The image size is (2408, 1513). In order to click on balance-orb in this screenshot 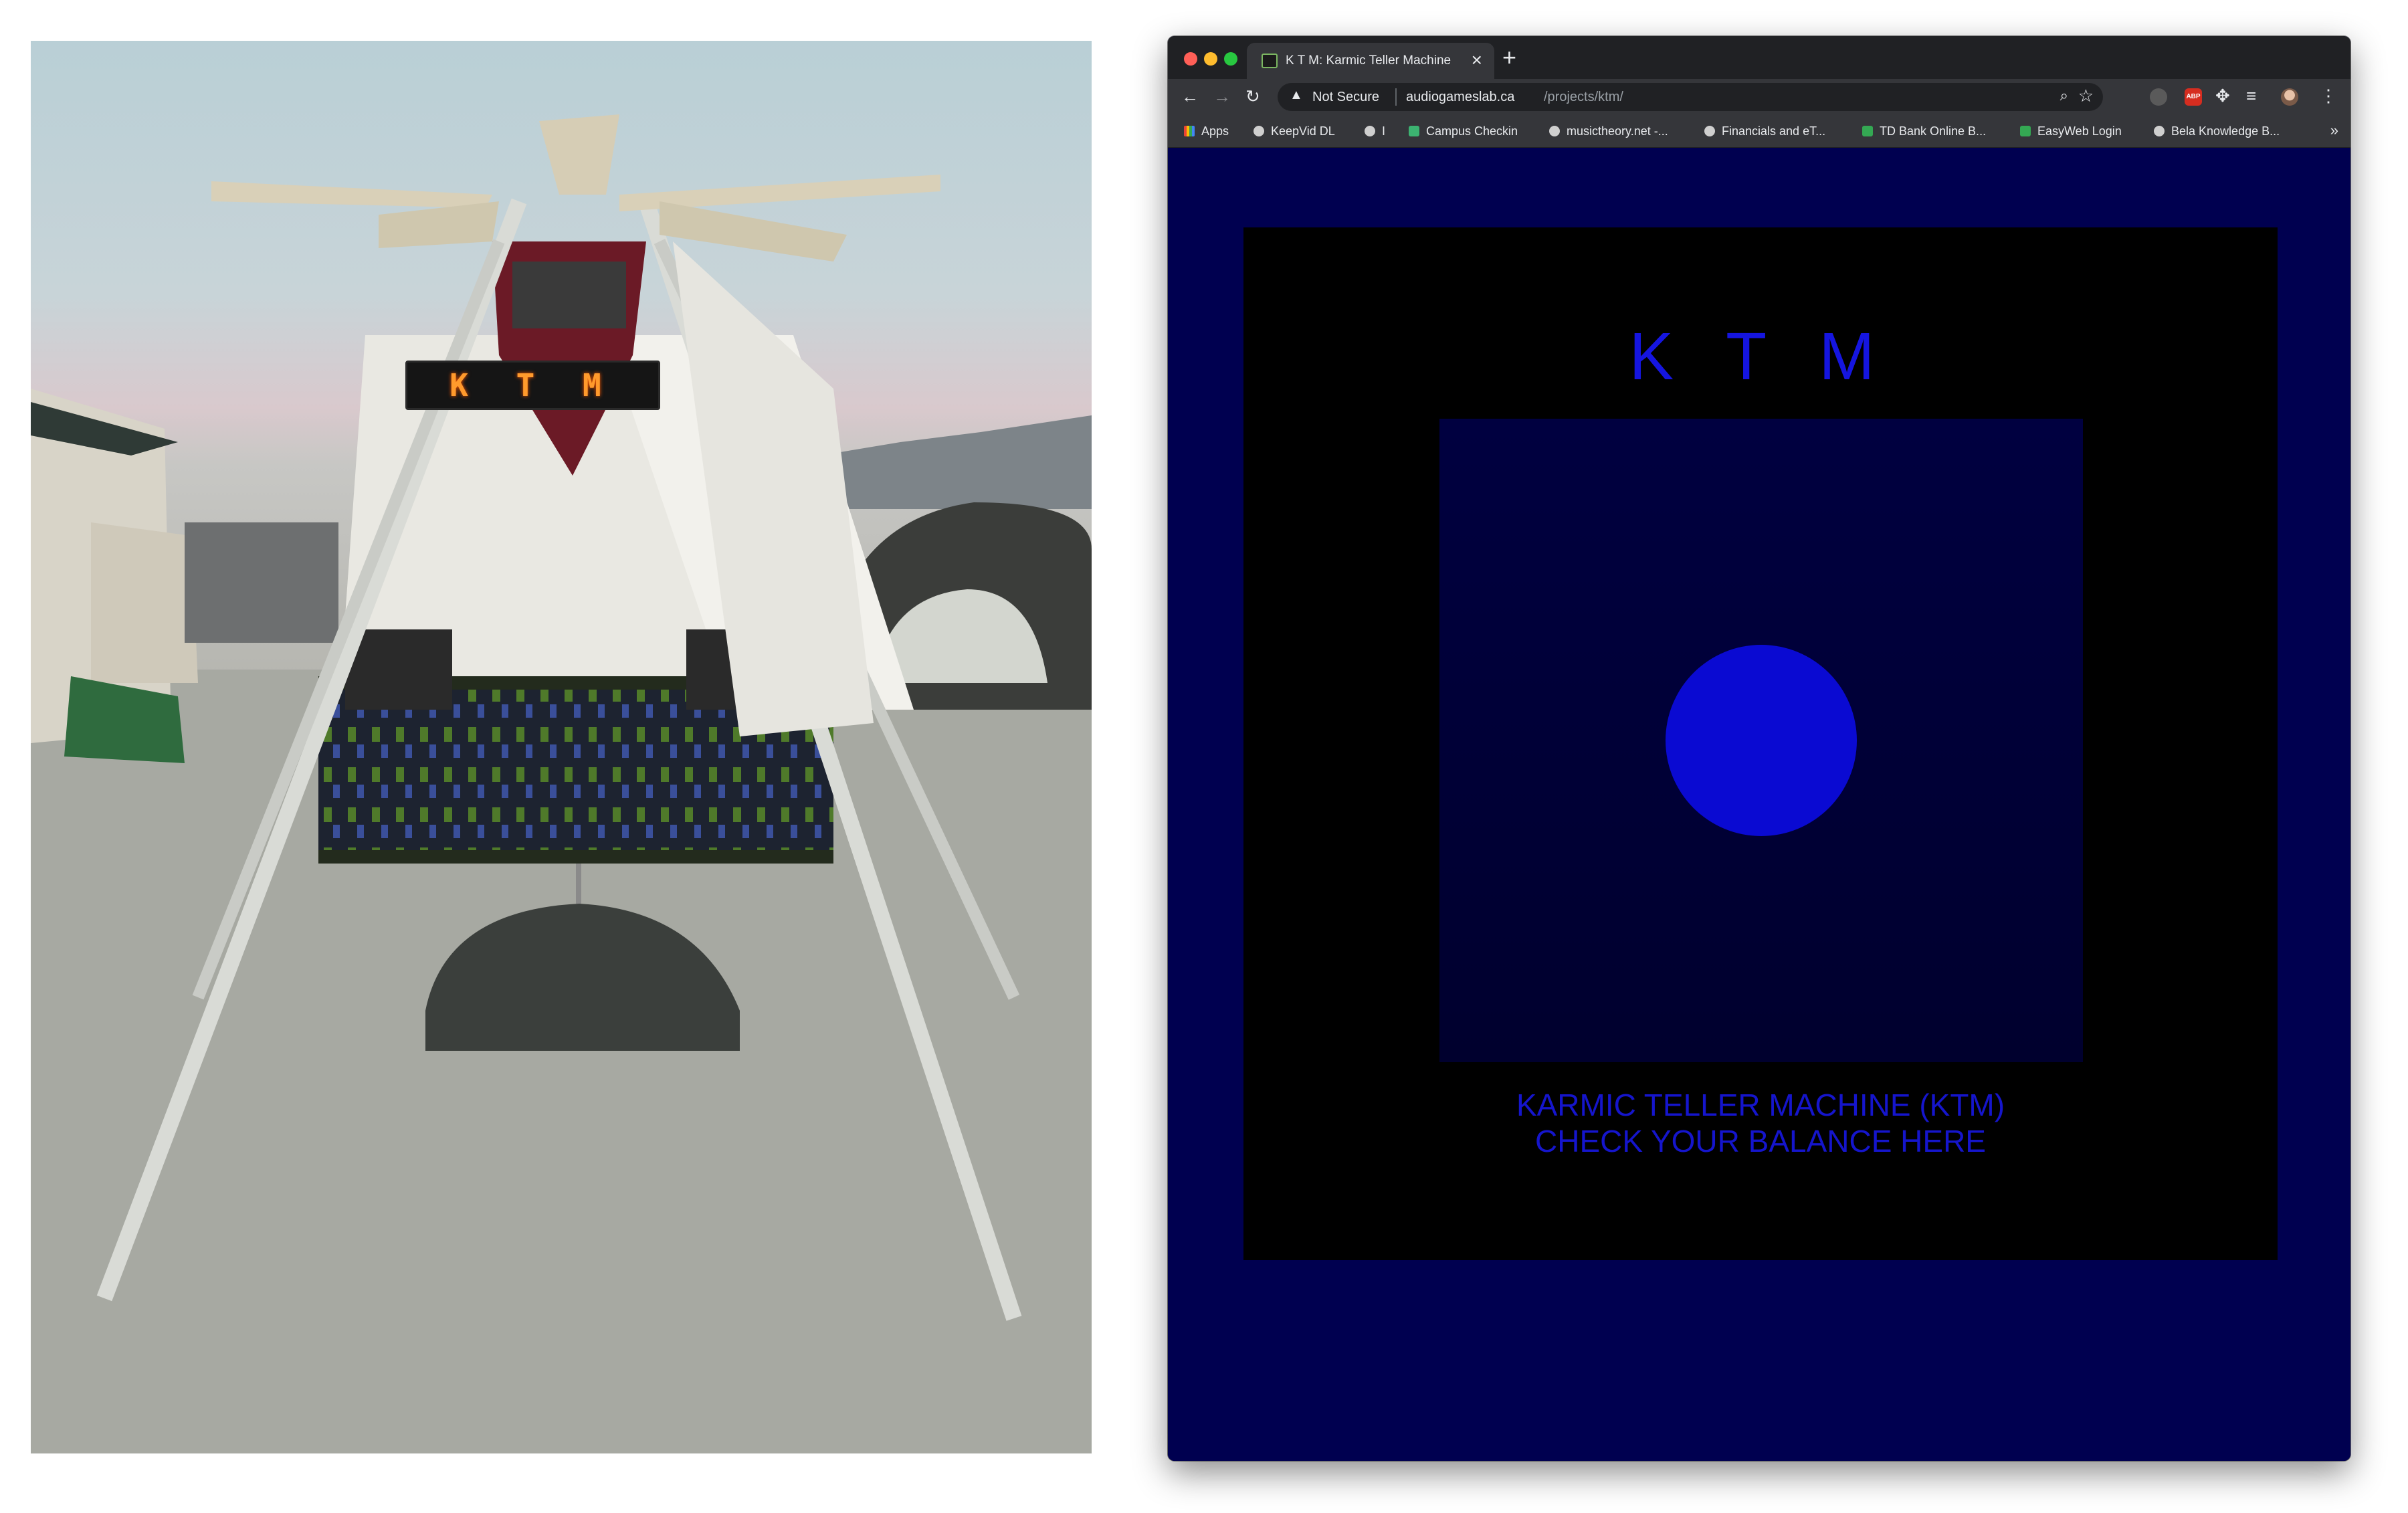, I will do `click(1761, 740)`.